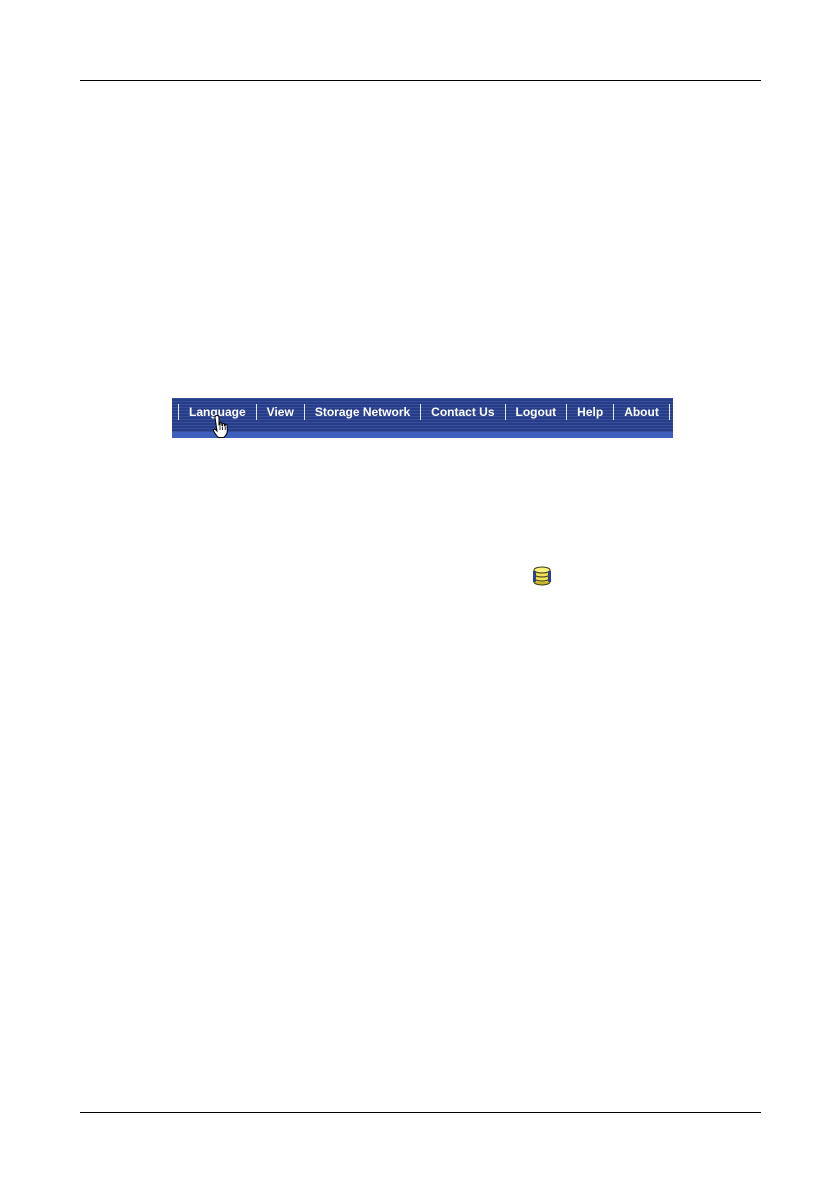  I want to click on menu-item-contact-us: Contact Us, so click(462, 412).